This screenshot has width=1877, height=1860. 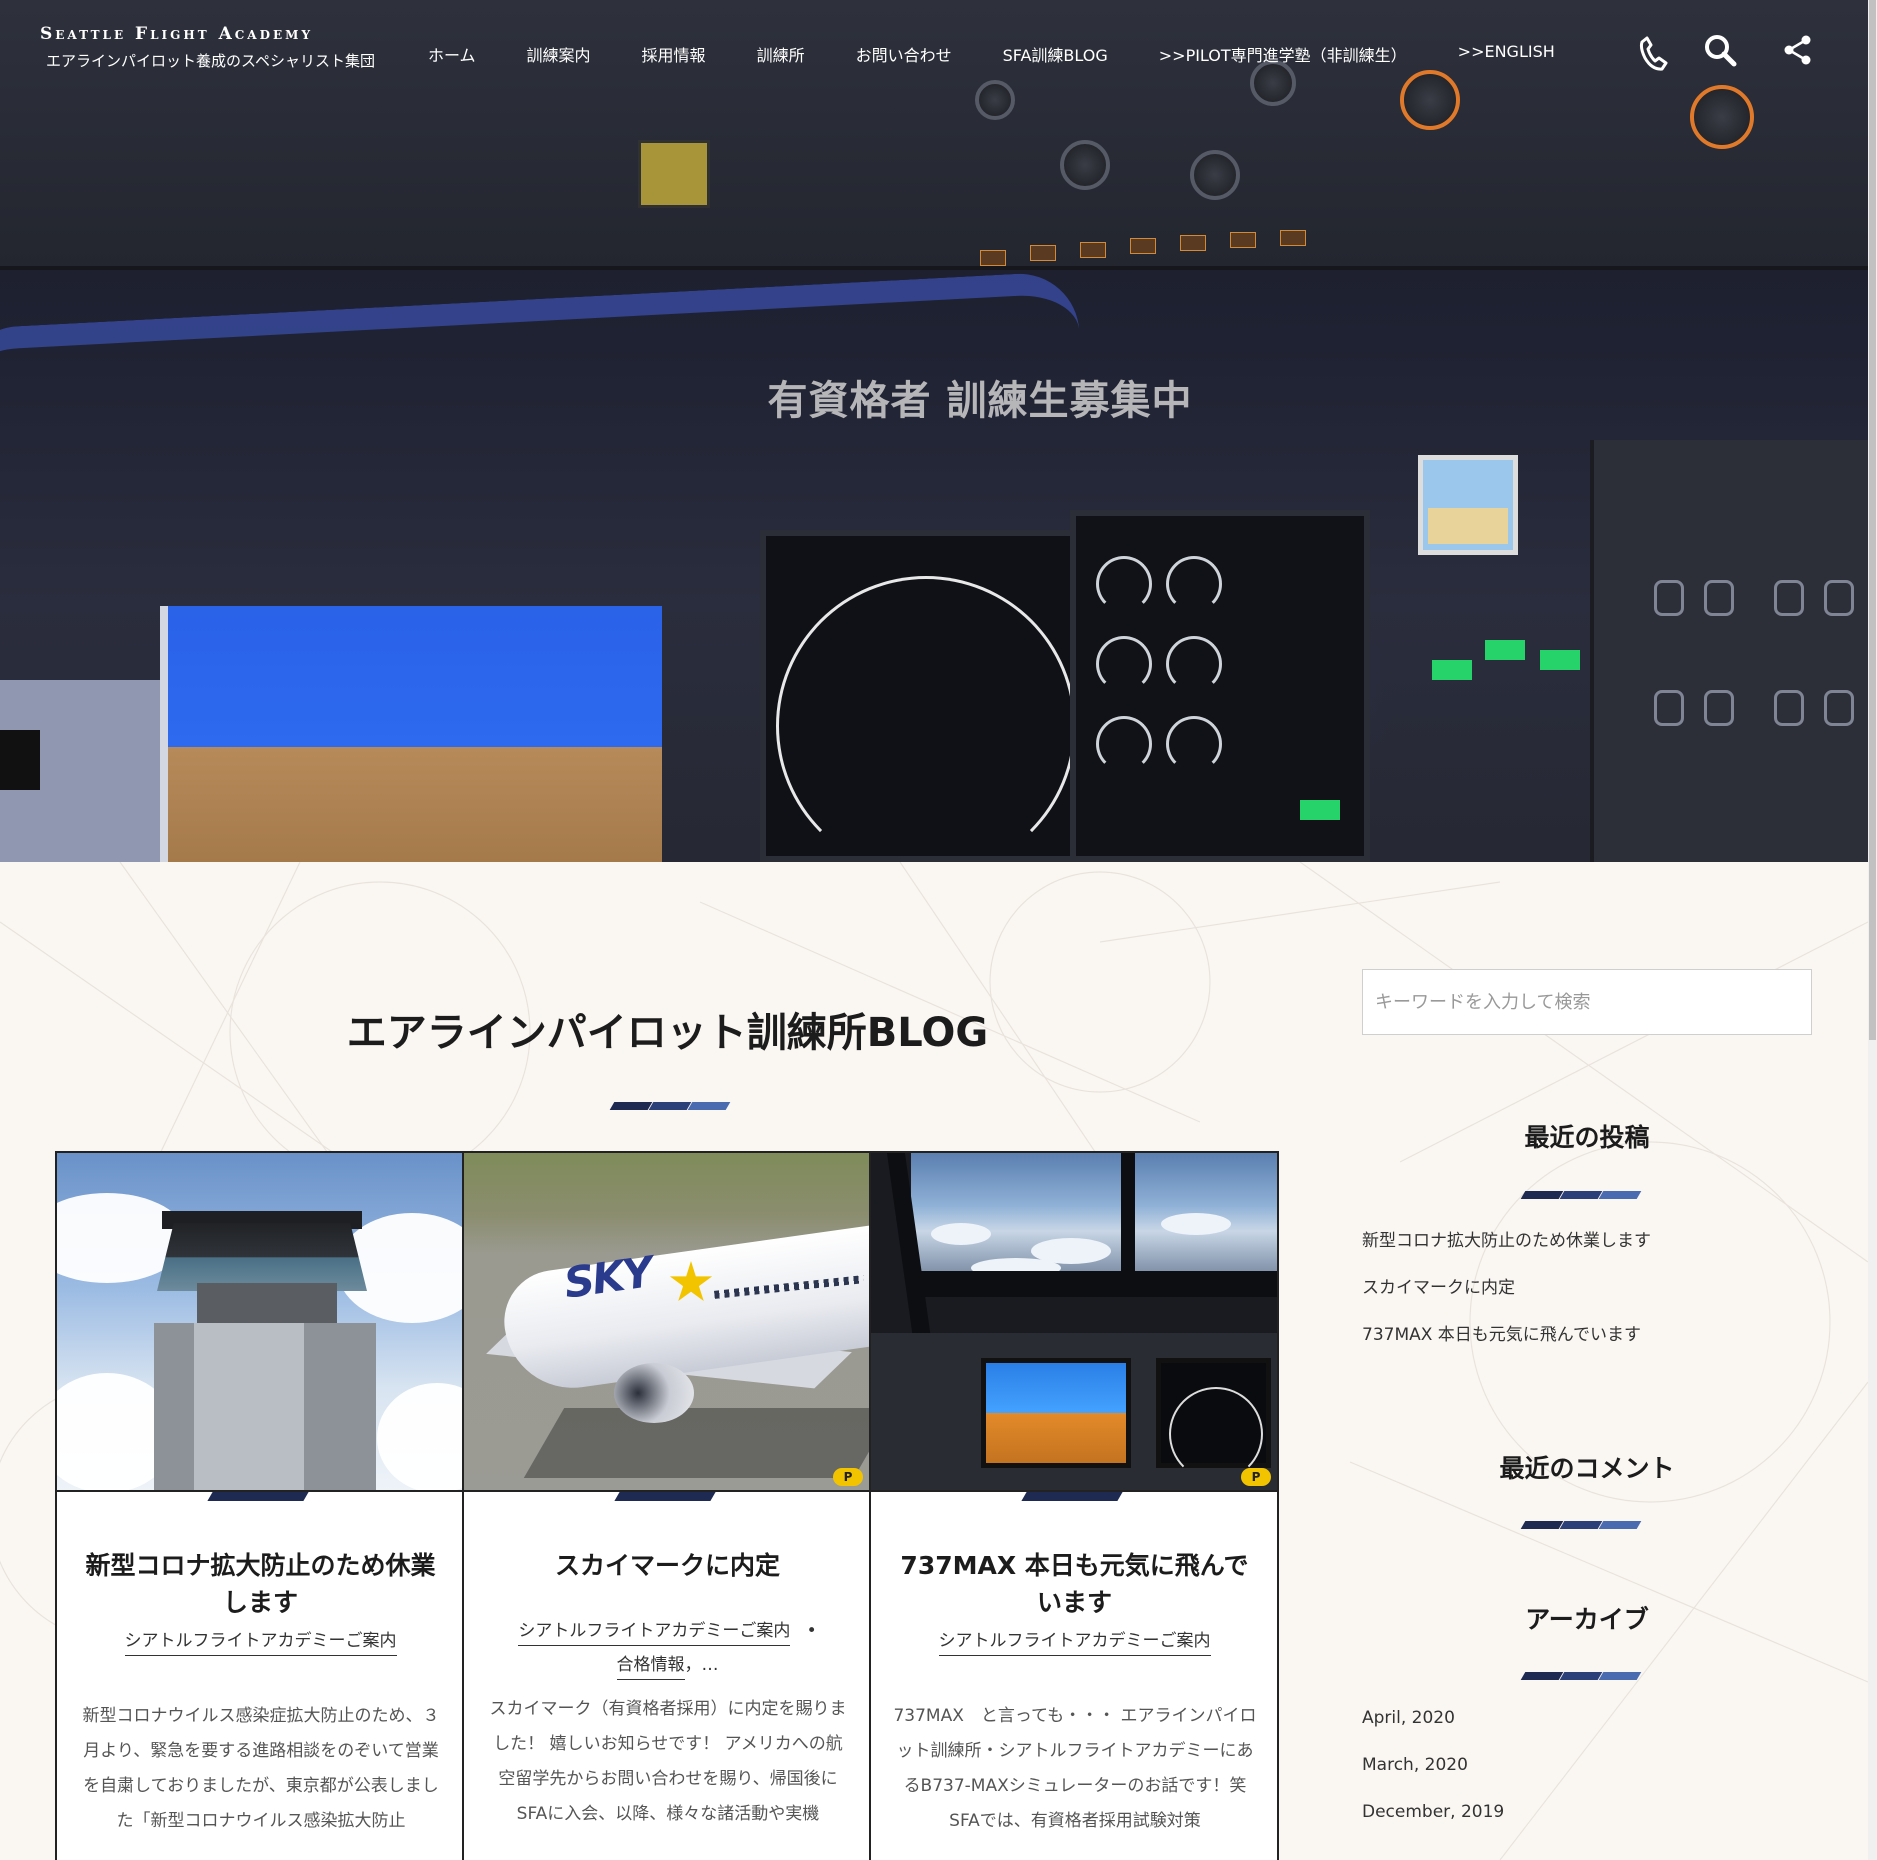 I want to click on post-title: 737MAX 本日も元気に飛んでいます, so click(x=1074, y=1584).